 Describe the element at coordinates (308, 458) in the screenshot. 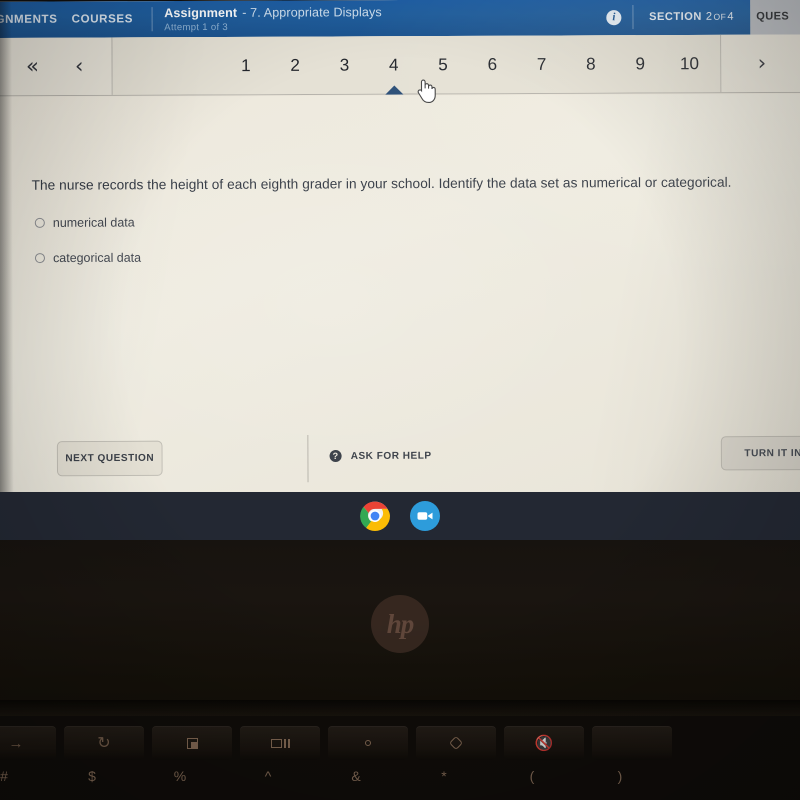

I see `footer-divider` at that location.